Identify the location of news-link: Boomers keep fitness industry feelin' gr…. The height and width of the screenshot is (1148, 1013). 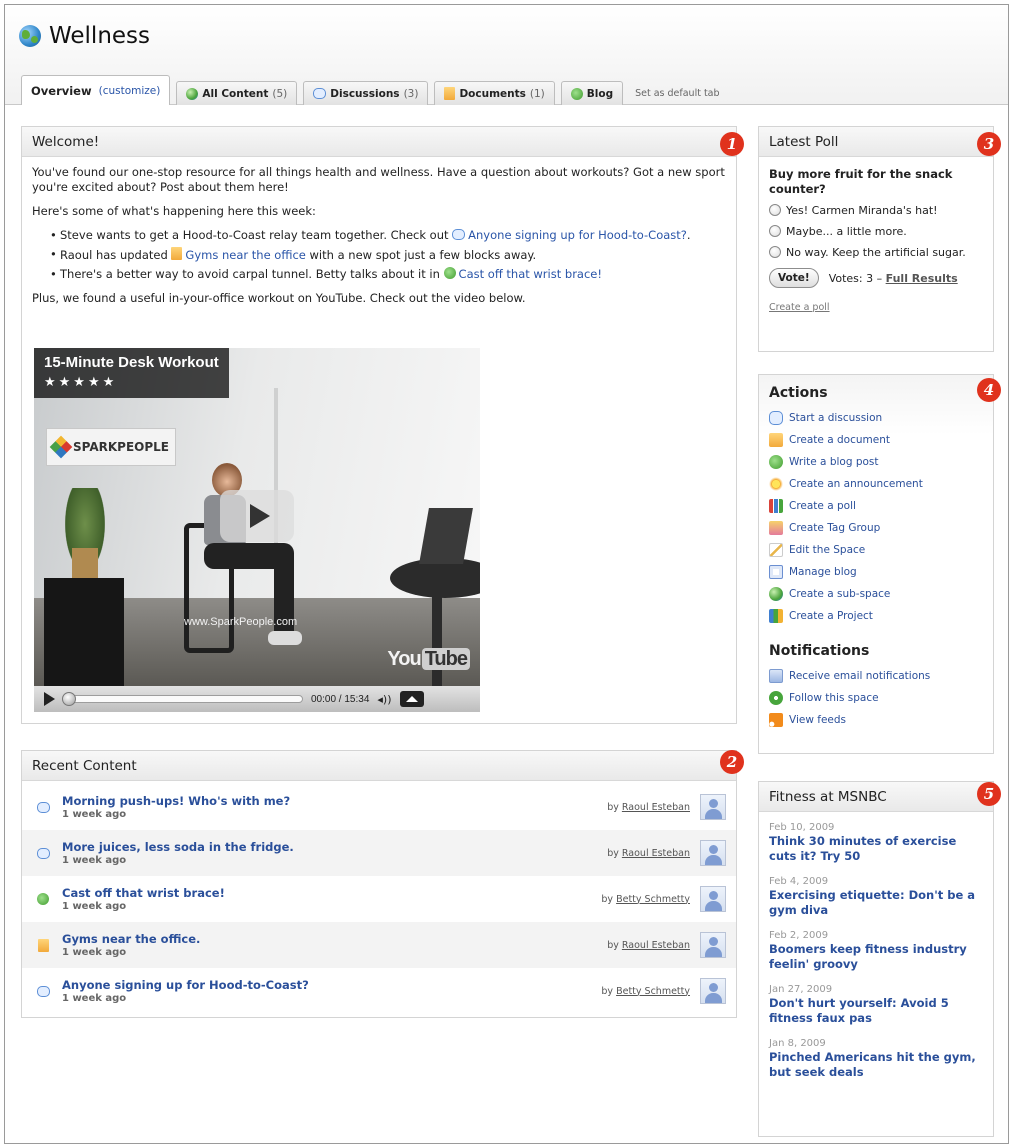
(876, 957).